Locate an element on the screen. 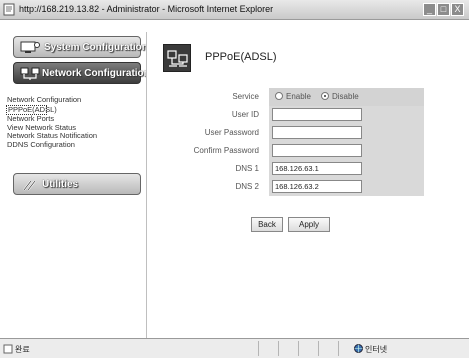 This screenshot has height=358, width=469. service-row: Service Enable Disable is located at coordinates (306, 97).